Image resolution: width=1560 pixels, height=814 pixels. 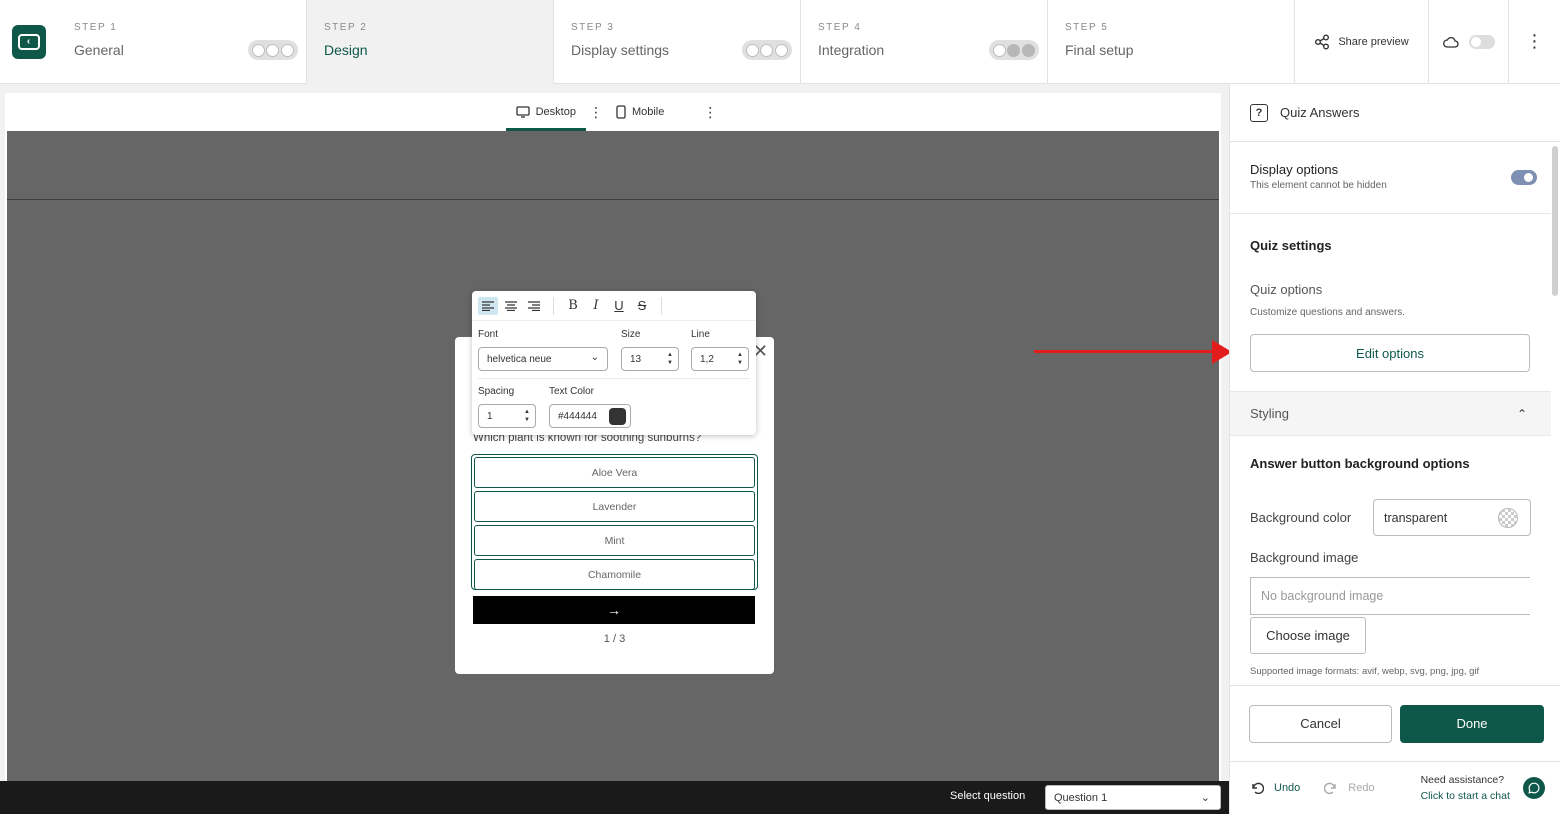 I want to click on next-button: →, so click(x=614, y=610).